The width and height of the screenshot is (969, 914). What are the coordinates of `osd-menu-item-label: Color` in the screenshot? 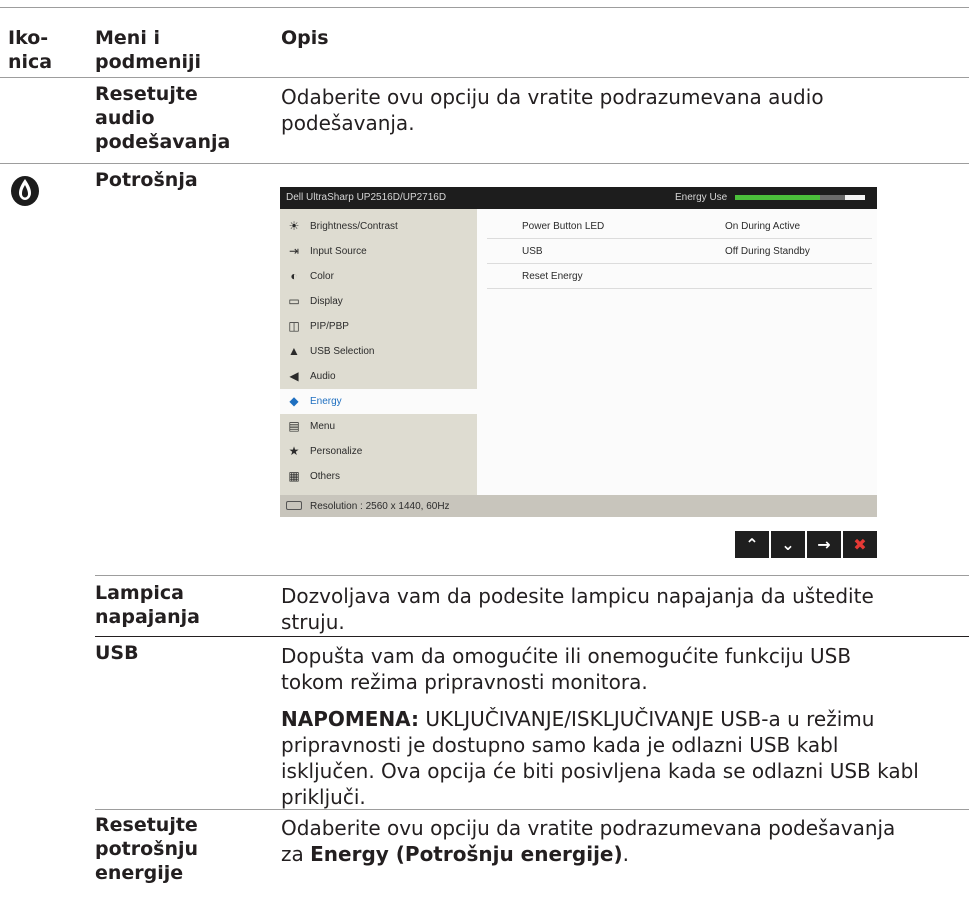 It's located at (322, 276).